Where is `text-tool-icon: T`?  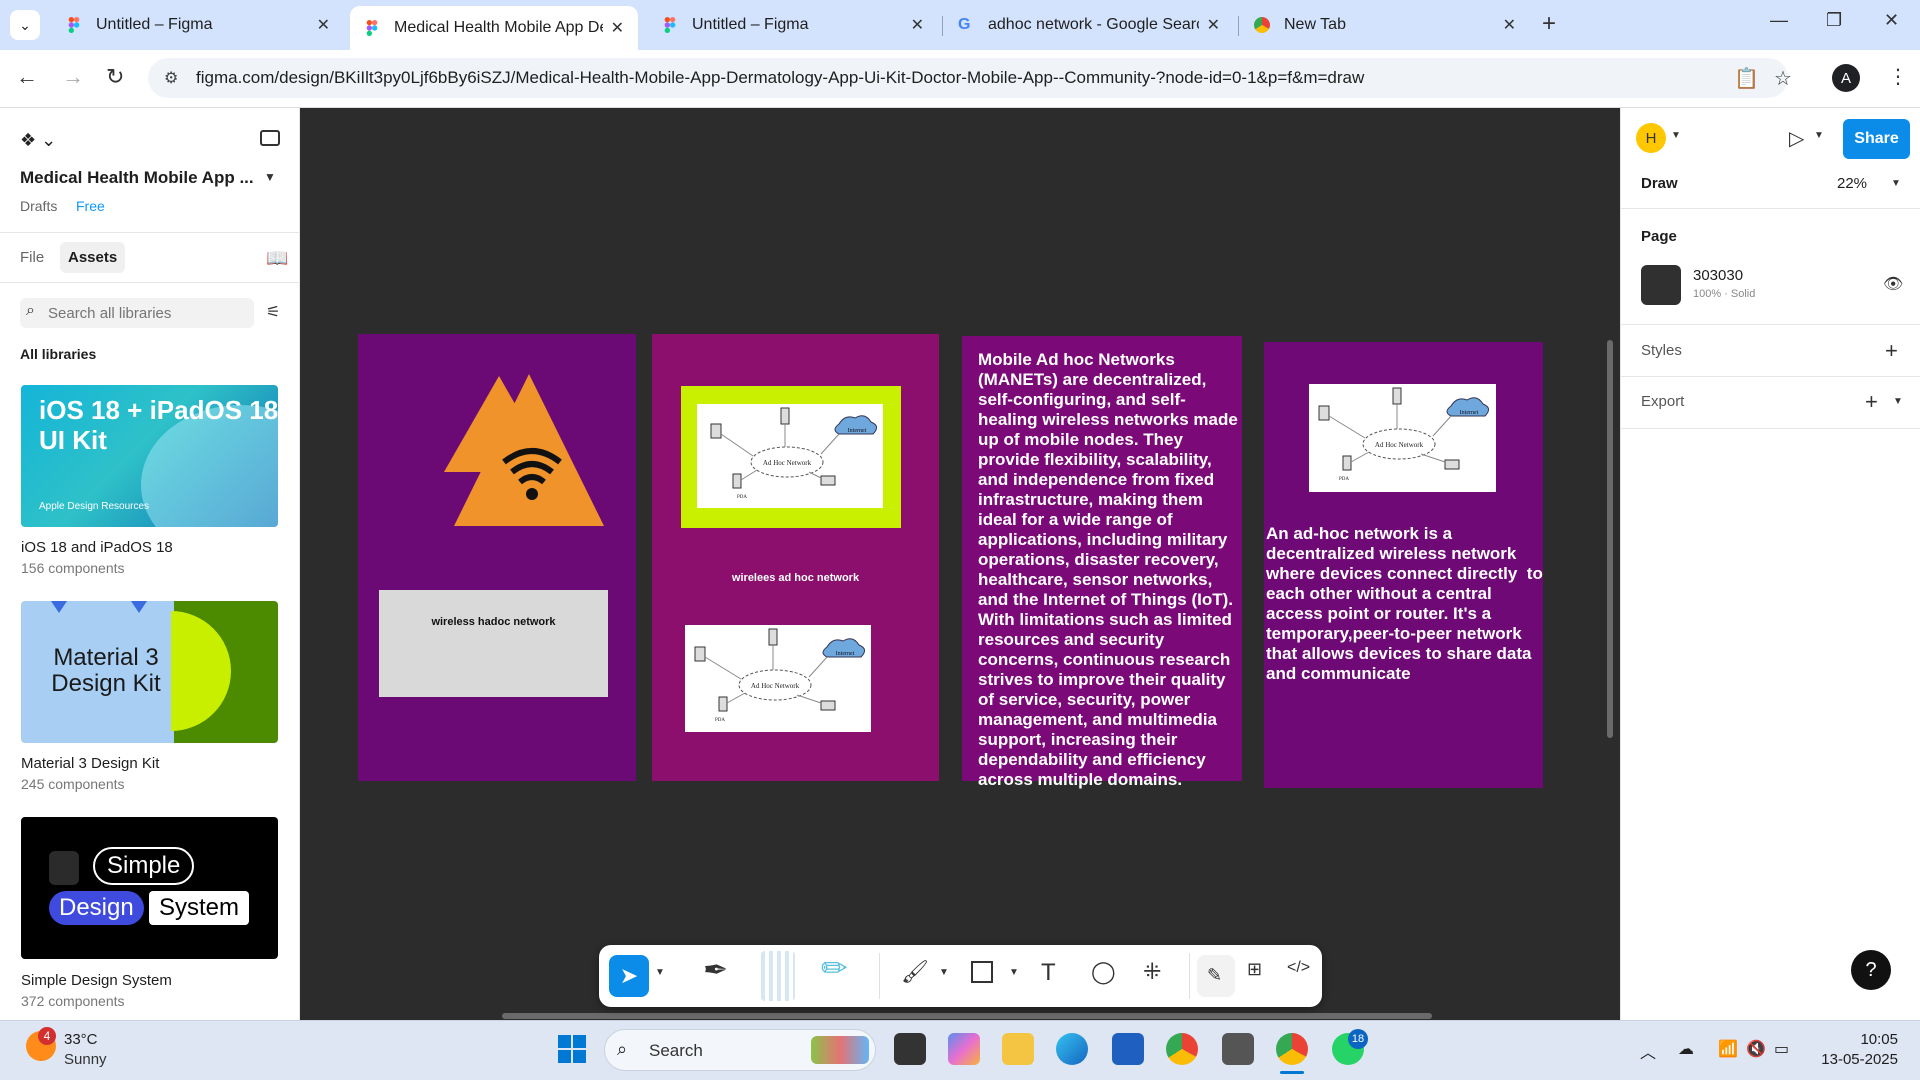 text-tool-icon: T is located at coordinates (1048, 973).